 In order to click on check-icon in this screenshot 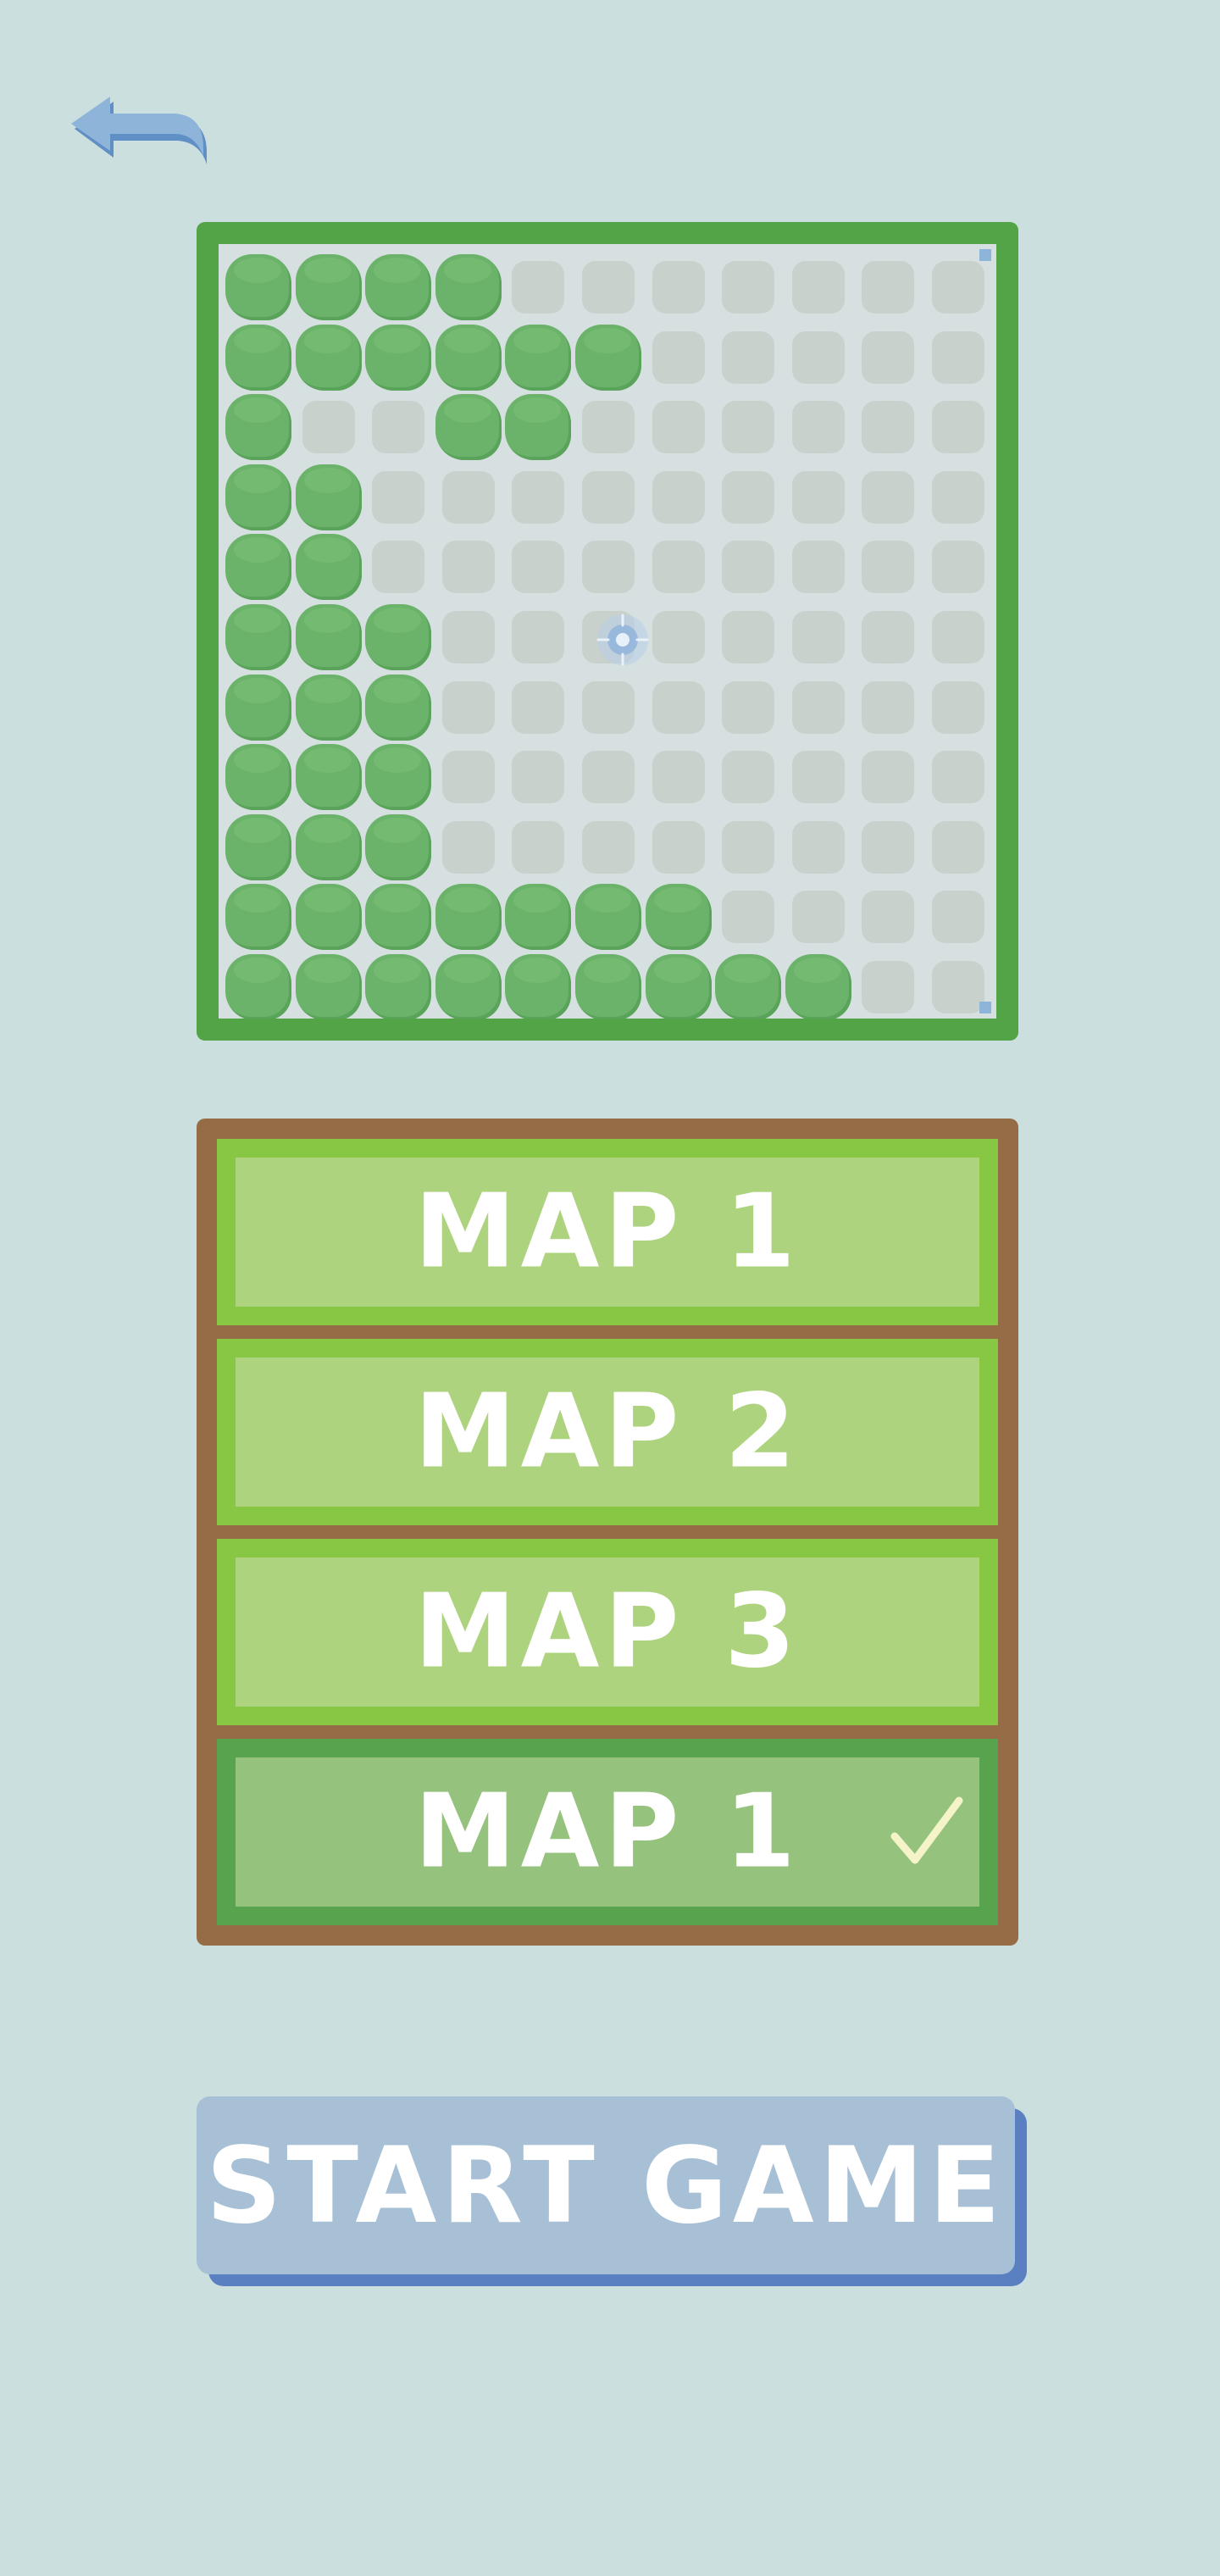, I will do `click(926, 1830)`.